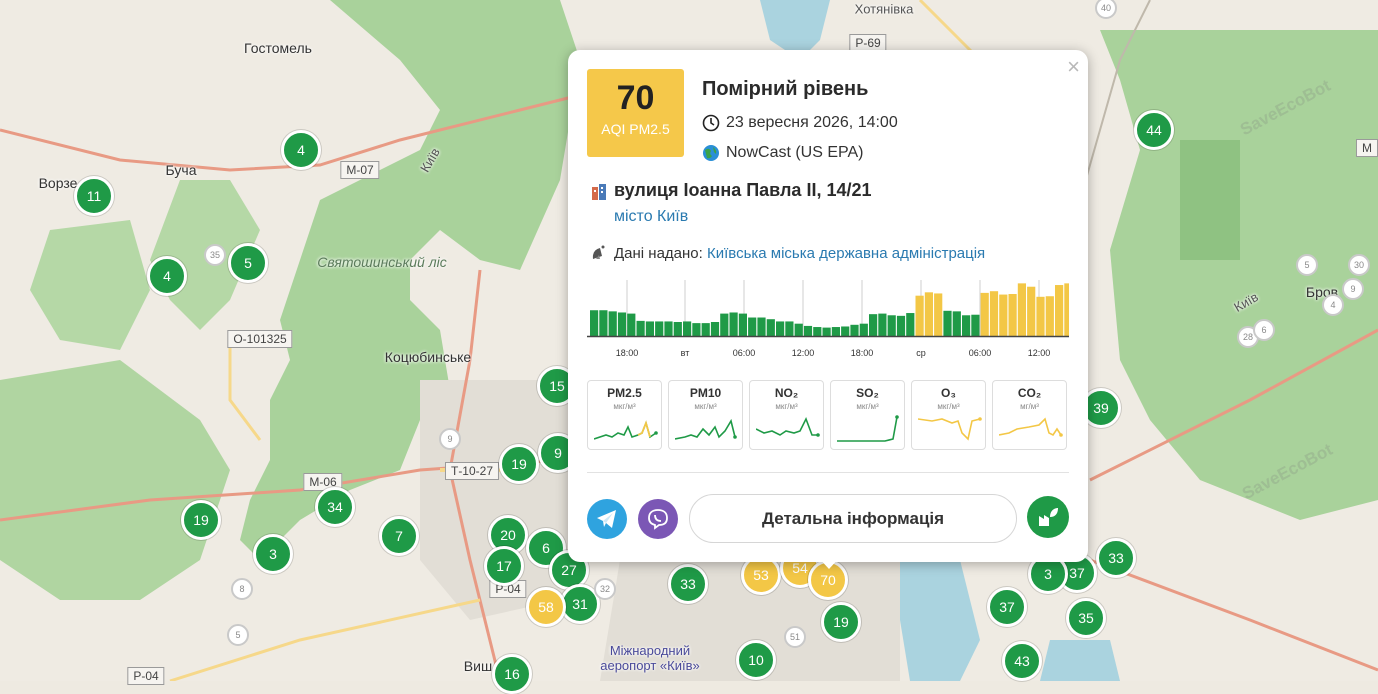 The height and width of the screenshot is (694, 1378). Describe the element at coordinates (846, 253) in the screenshot. I see `source-link: Київська міська державна адміністрація` at that location.